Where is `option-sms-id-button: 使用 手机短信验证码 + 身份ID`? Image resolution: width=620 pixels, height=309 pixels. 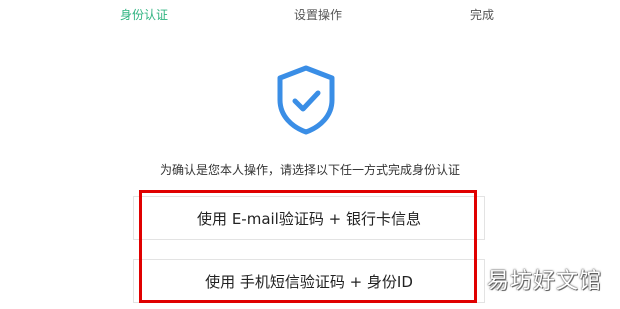
option-sms-id-button: 使用 手机短信验证码 + 身份ID is located at coordinates (309, 281).